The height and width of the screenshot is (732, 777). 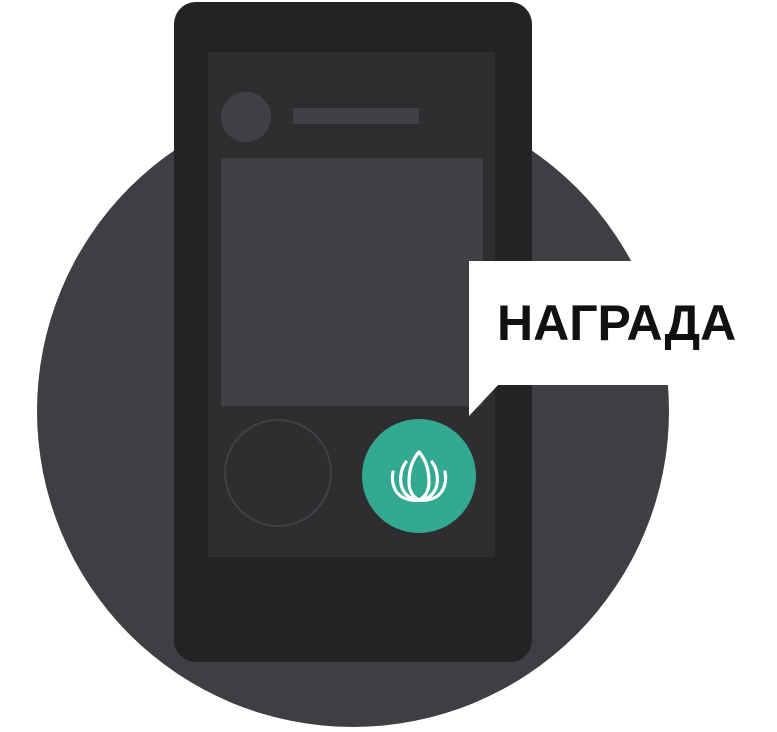 I want to click on tooltip-pointer, so click(x=484, y=400).